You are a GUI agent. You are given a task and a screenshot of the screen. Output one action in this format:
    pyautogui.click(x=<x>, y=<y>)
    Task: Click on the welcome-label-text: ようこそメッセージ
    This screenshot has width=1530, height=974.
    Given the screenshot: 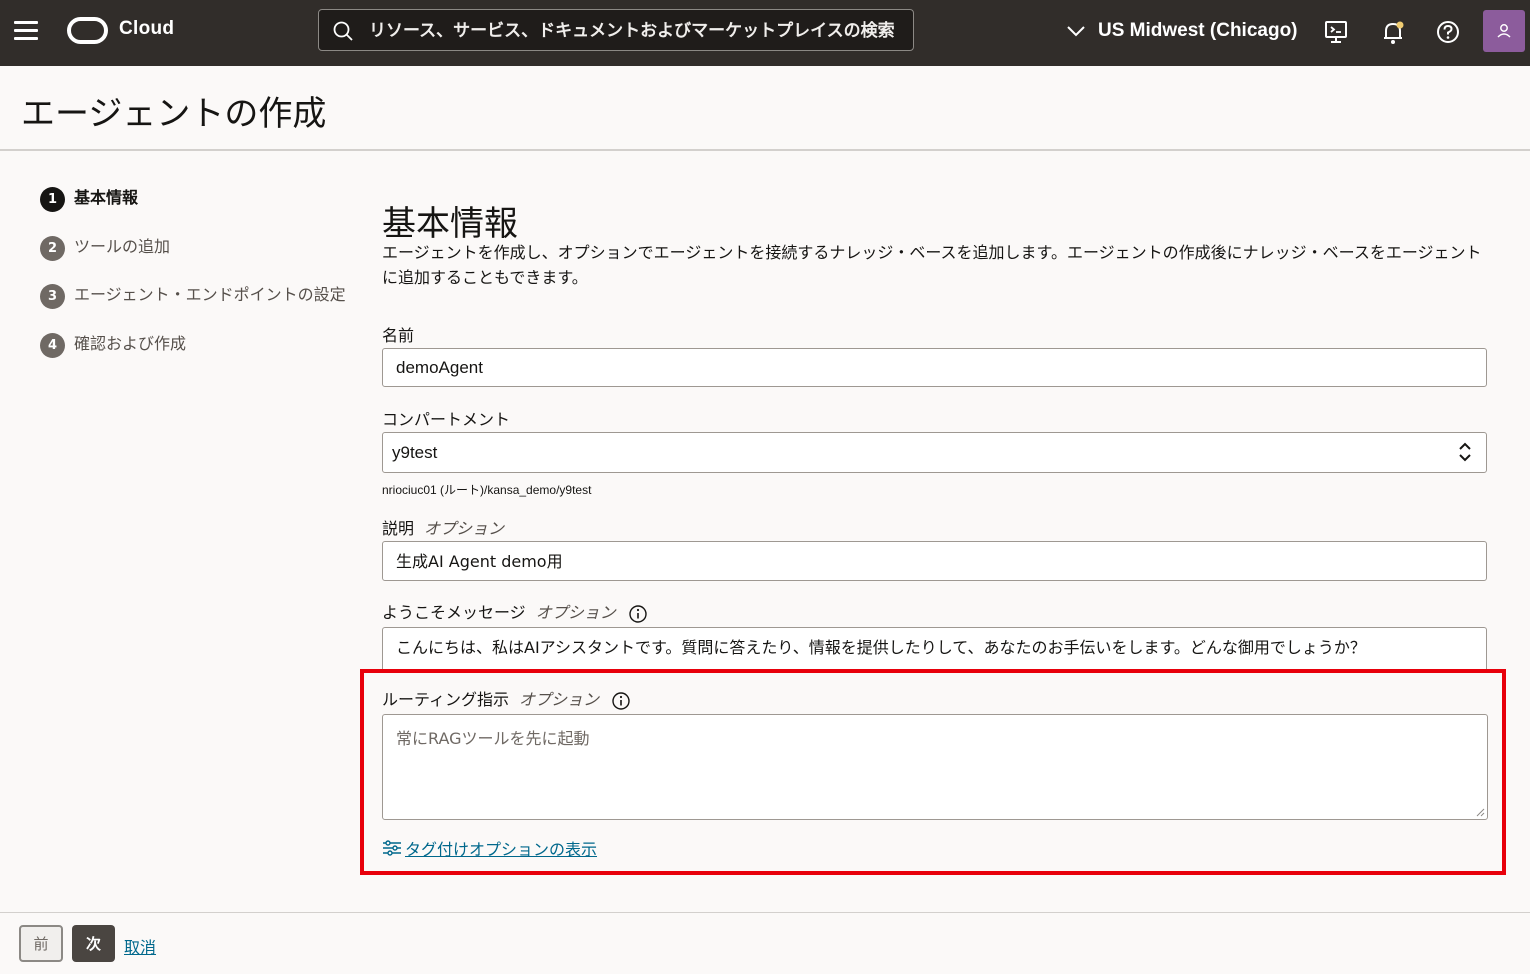 What is the action you would take?
    pyautogui.click(x=454, y=612)
    